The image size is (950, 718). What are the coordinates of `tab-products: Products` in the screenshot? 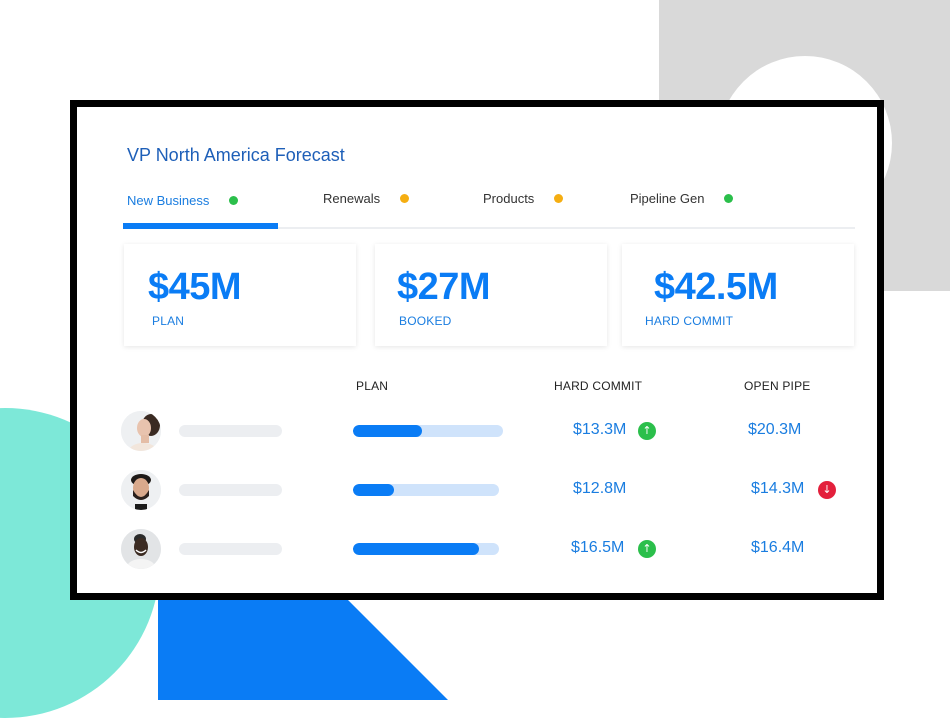 It's located at (523, 198).